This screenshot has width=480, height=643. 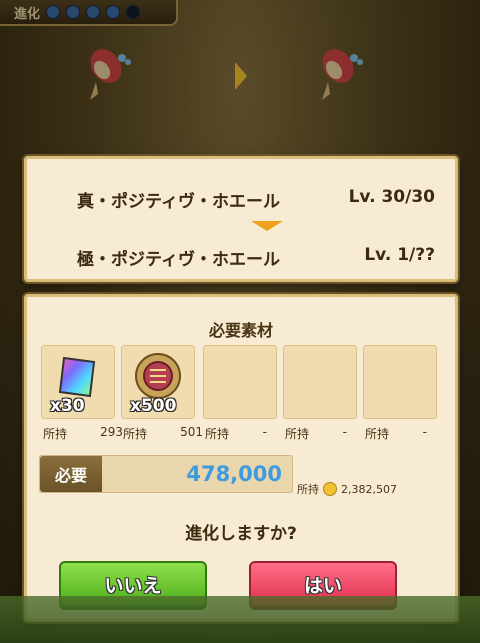 I want to click on from-name: 真・ポジティヴ・ホエール, so click(x=178, y=202).